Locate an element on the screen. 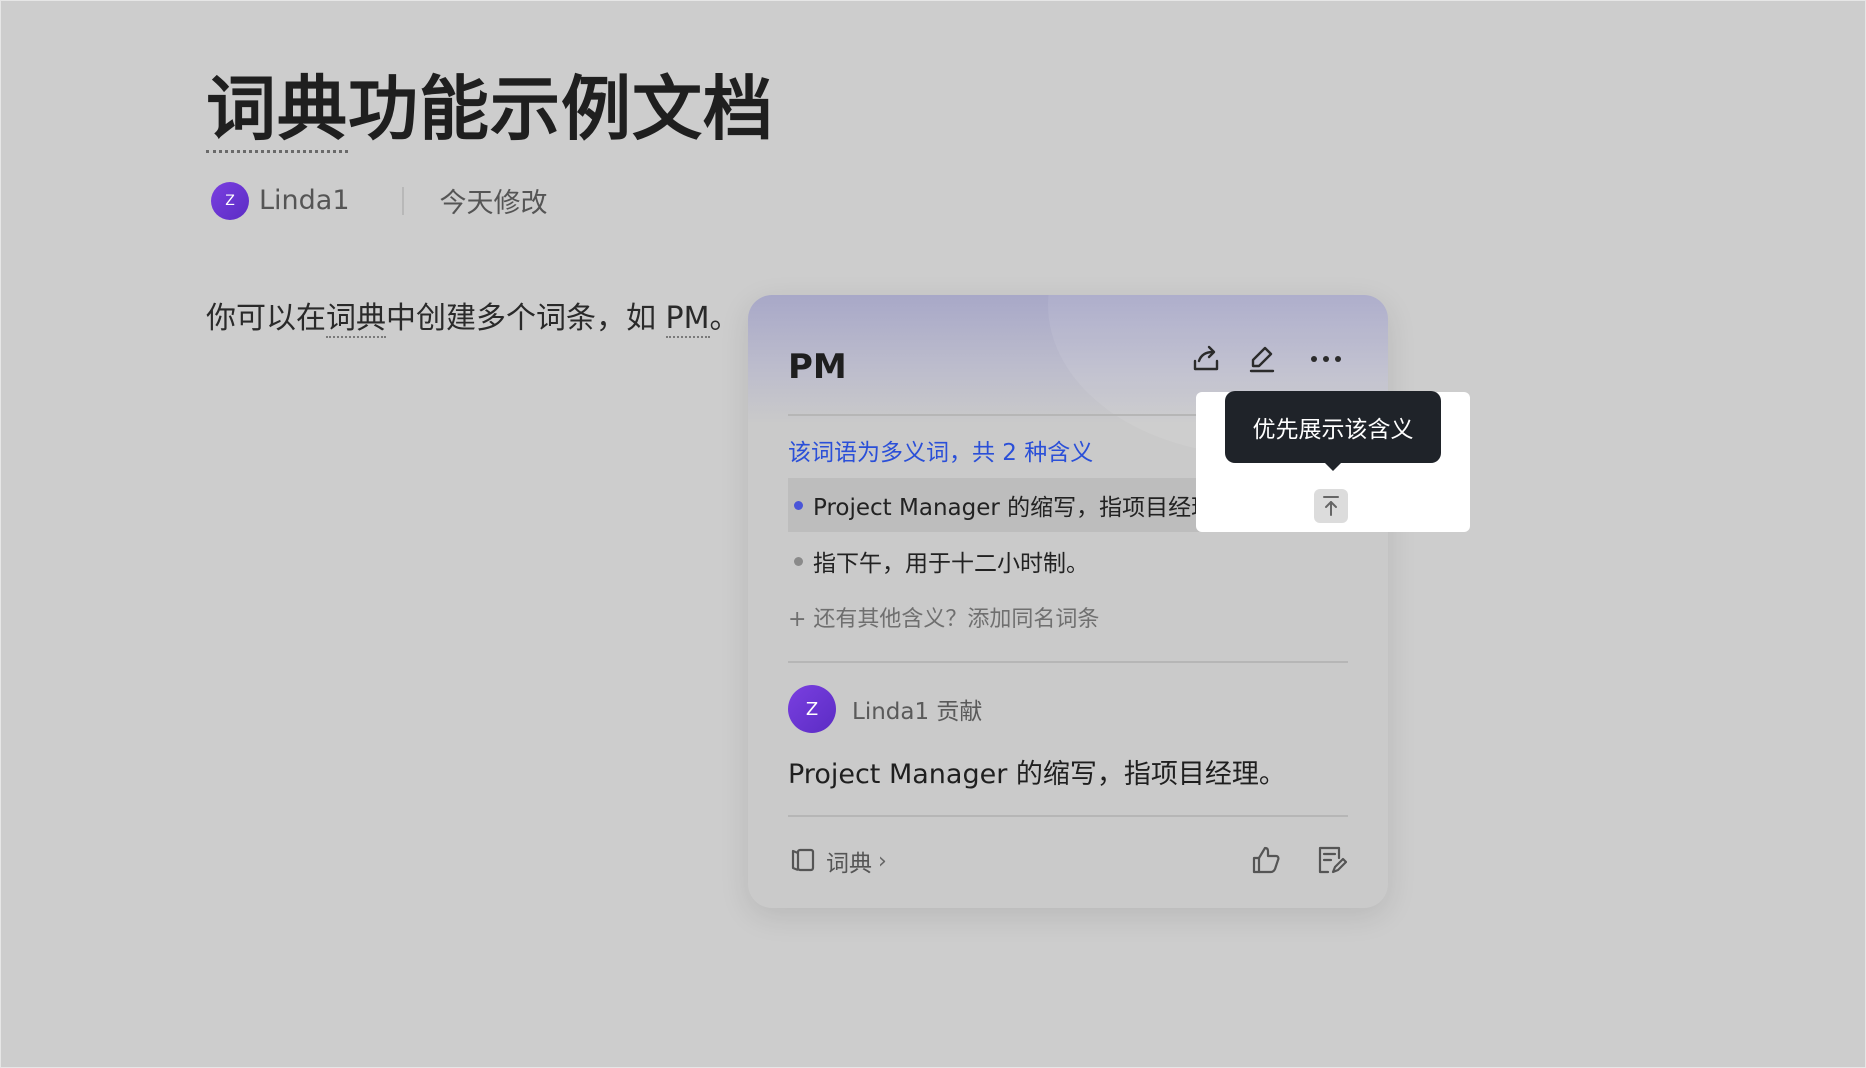  contributor: Z Linda1 贡献 is located at coordinates (885, 709).